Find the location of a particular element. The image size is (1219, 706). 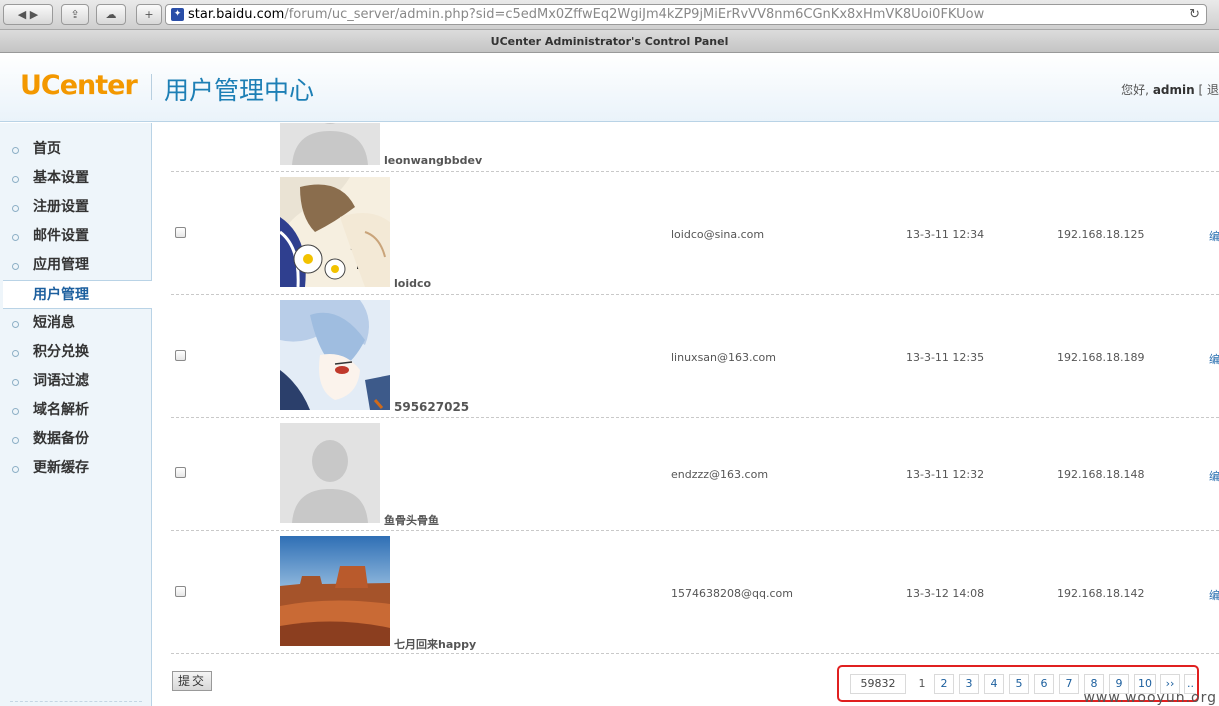

cloud-icon: ☁ is located at coordinates (111, 14).